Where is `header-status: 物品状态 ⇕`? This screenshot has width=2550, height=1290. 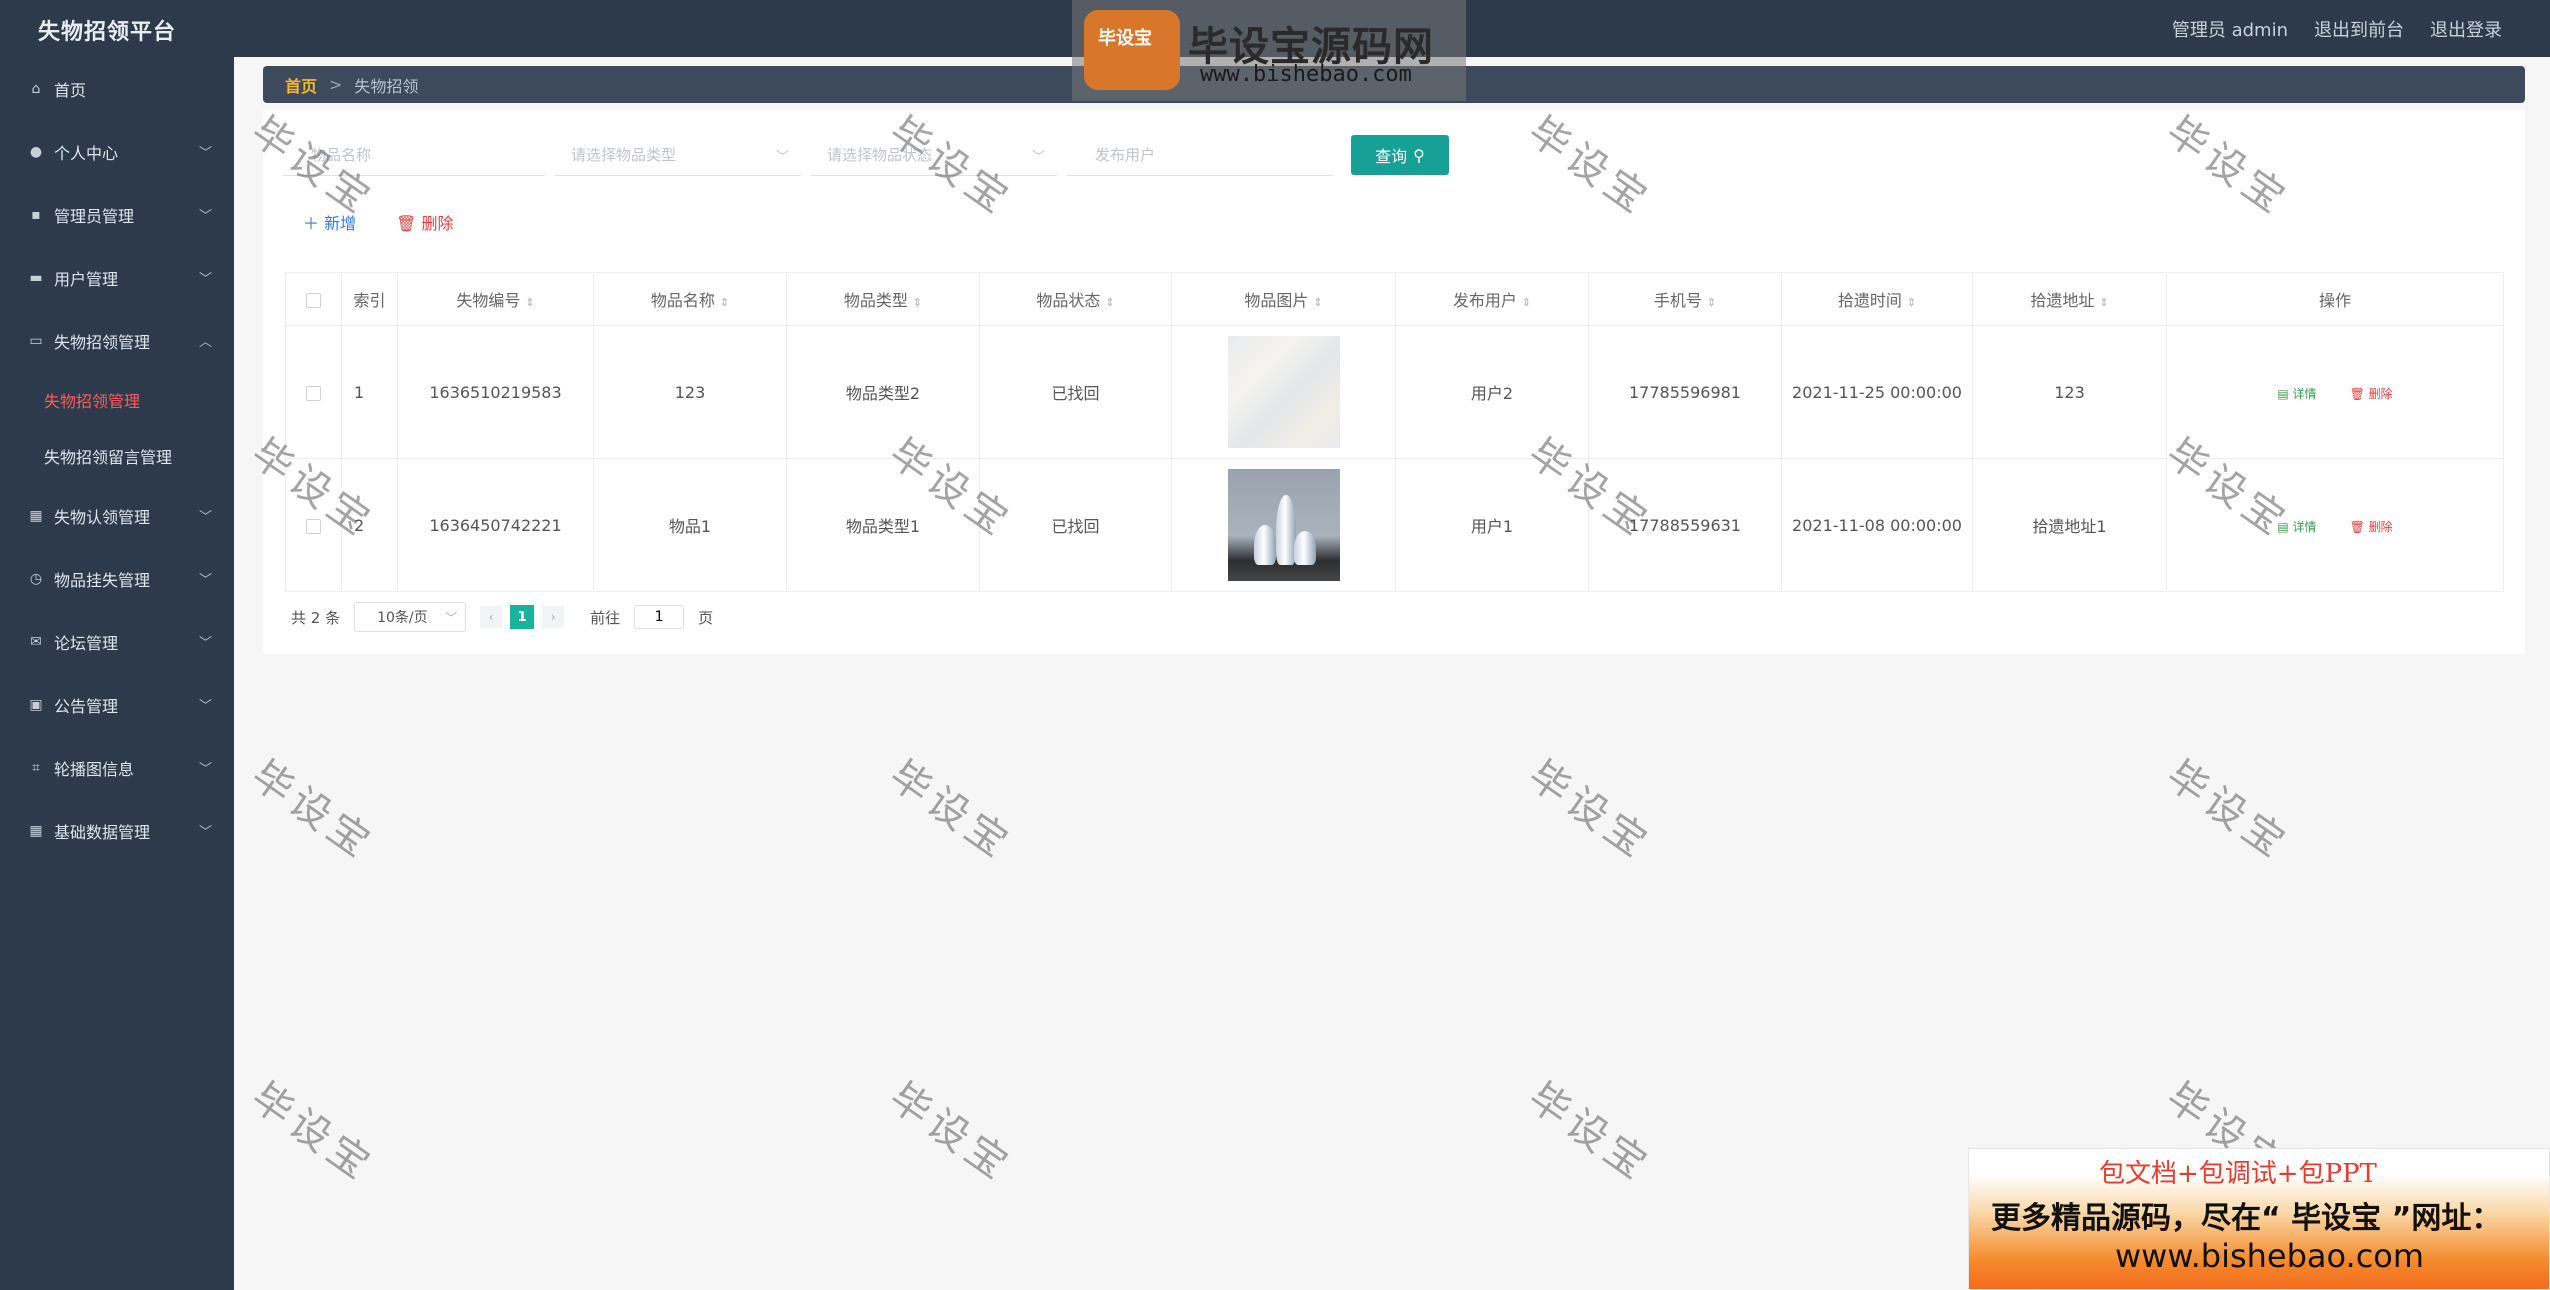
header-status: 物品状态 ⇕ is located at coordinates (1075, 299).